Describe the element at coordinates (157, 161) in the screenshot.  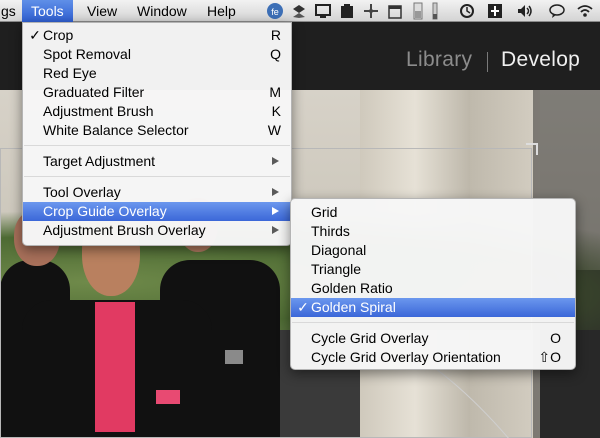
I see `menu-item-target-adjustment: Target Adjustment` at that location.